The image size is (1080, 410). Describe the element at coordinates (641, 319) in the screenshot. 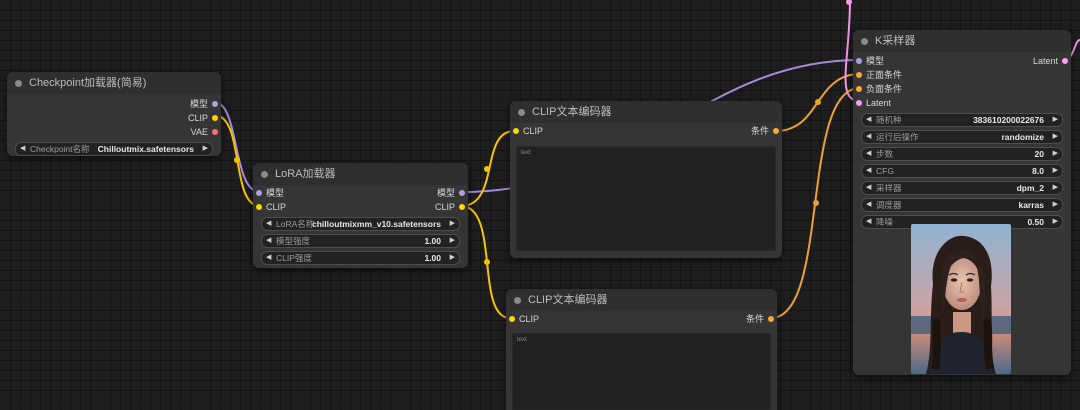

I see `io-row-clip-cond: CLIP 条件` at that location.